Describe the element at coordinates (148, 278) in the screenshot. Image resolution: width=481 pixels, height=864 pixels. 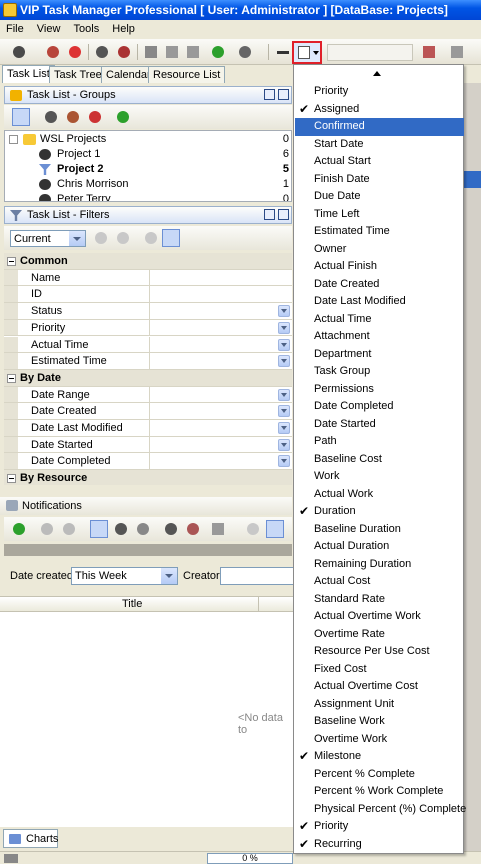
I see `filter-row-name: Name` at that location.